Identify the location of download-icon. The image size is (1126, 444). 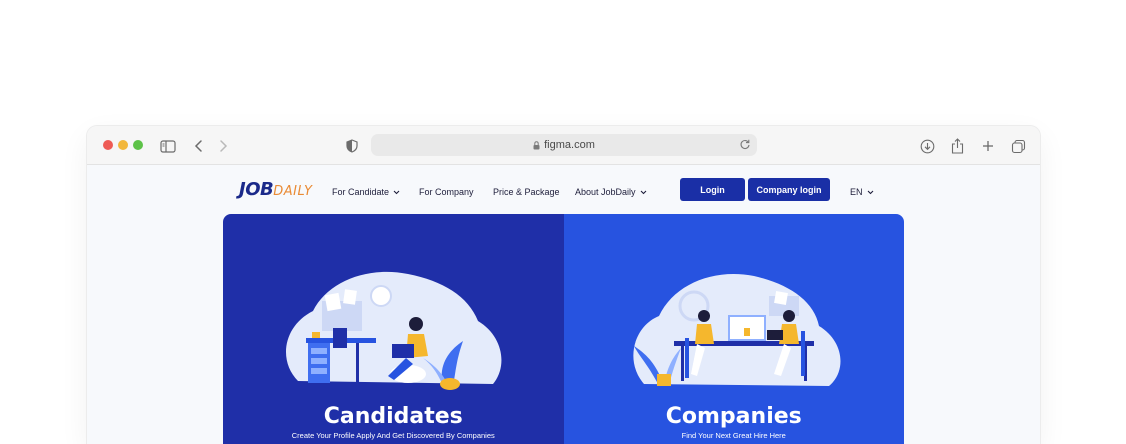
(927, 146).